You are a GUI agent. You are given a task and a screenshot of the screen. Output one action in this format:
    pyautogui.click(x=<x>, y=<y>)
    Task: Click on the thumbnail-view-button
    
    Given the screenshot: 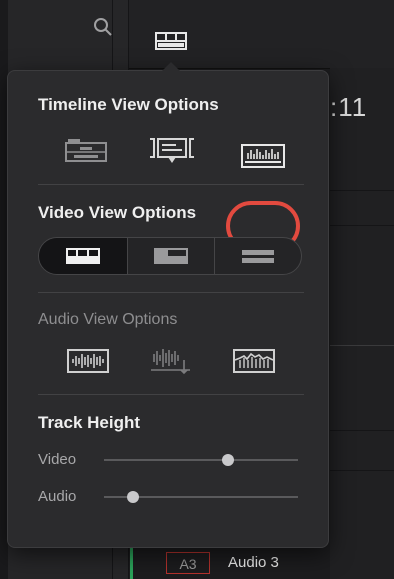 What is the action you would take?
    pyautogui.click(x=171, y=256)
    